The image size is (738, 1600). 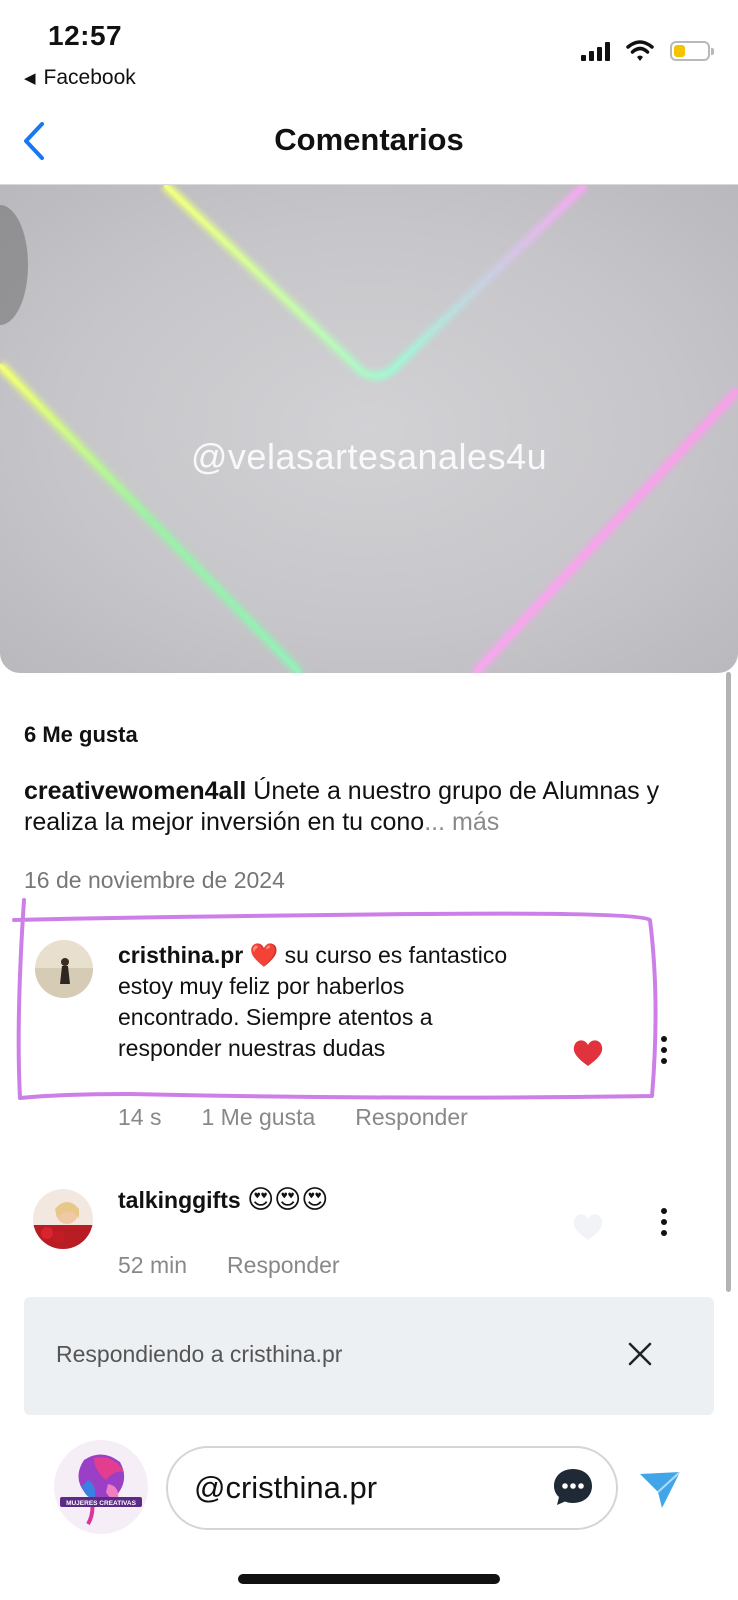 What do you see at coordinates (180, 955) in the screenshot?
I see `comment-username: cristhina.pr` at bounding box center [180, 955].